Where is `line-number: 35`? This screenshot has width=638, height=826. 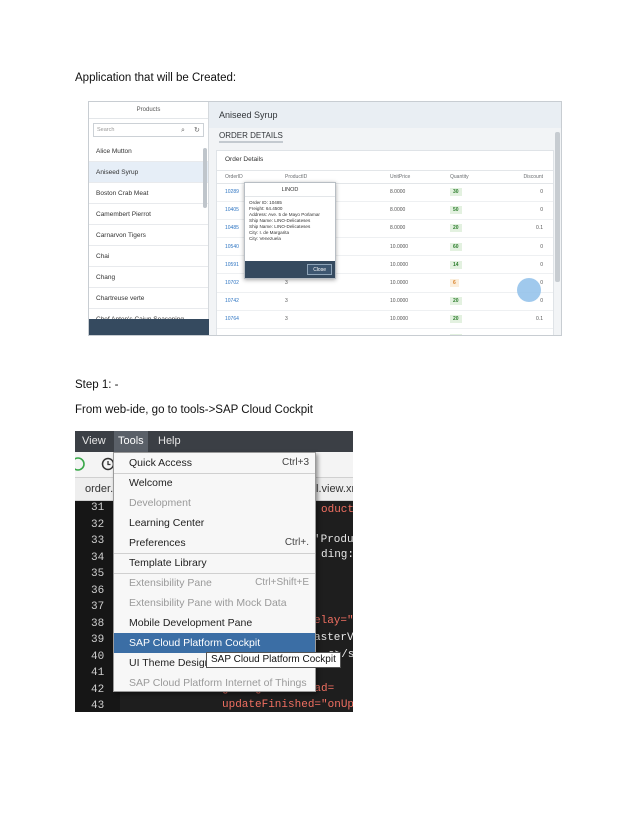 line-number: 35 is located at coordinates (98, 574).